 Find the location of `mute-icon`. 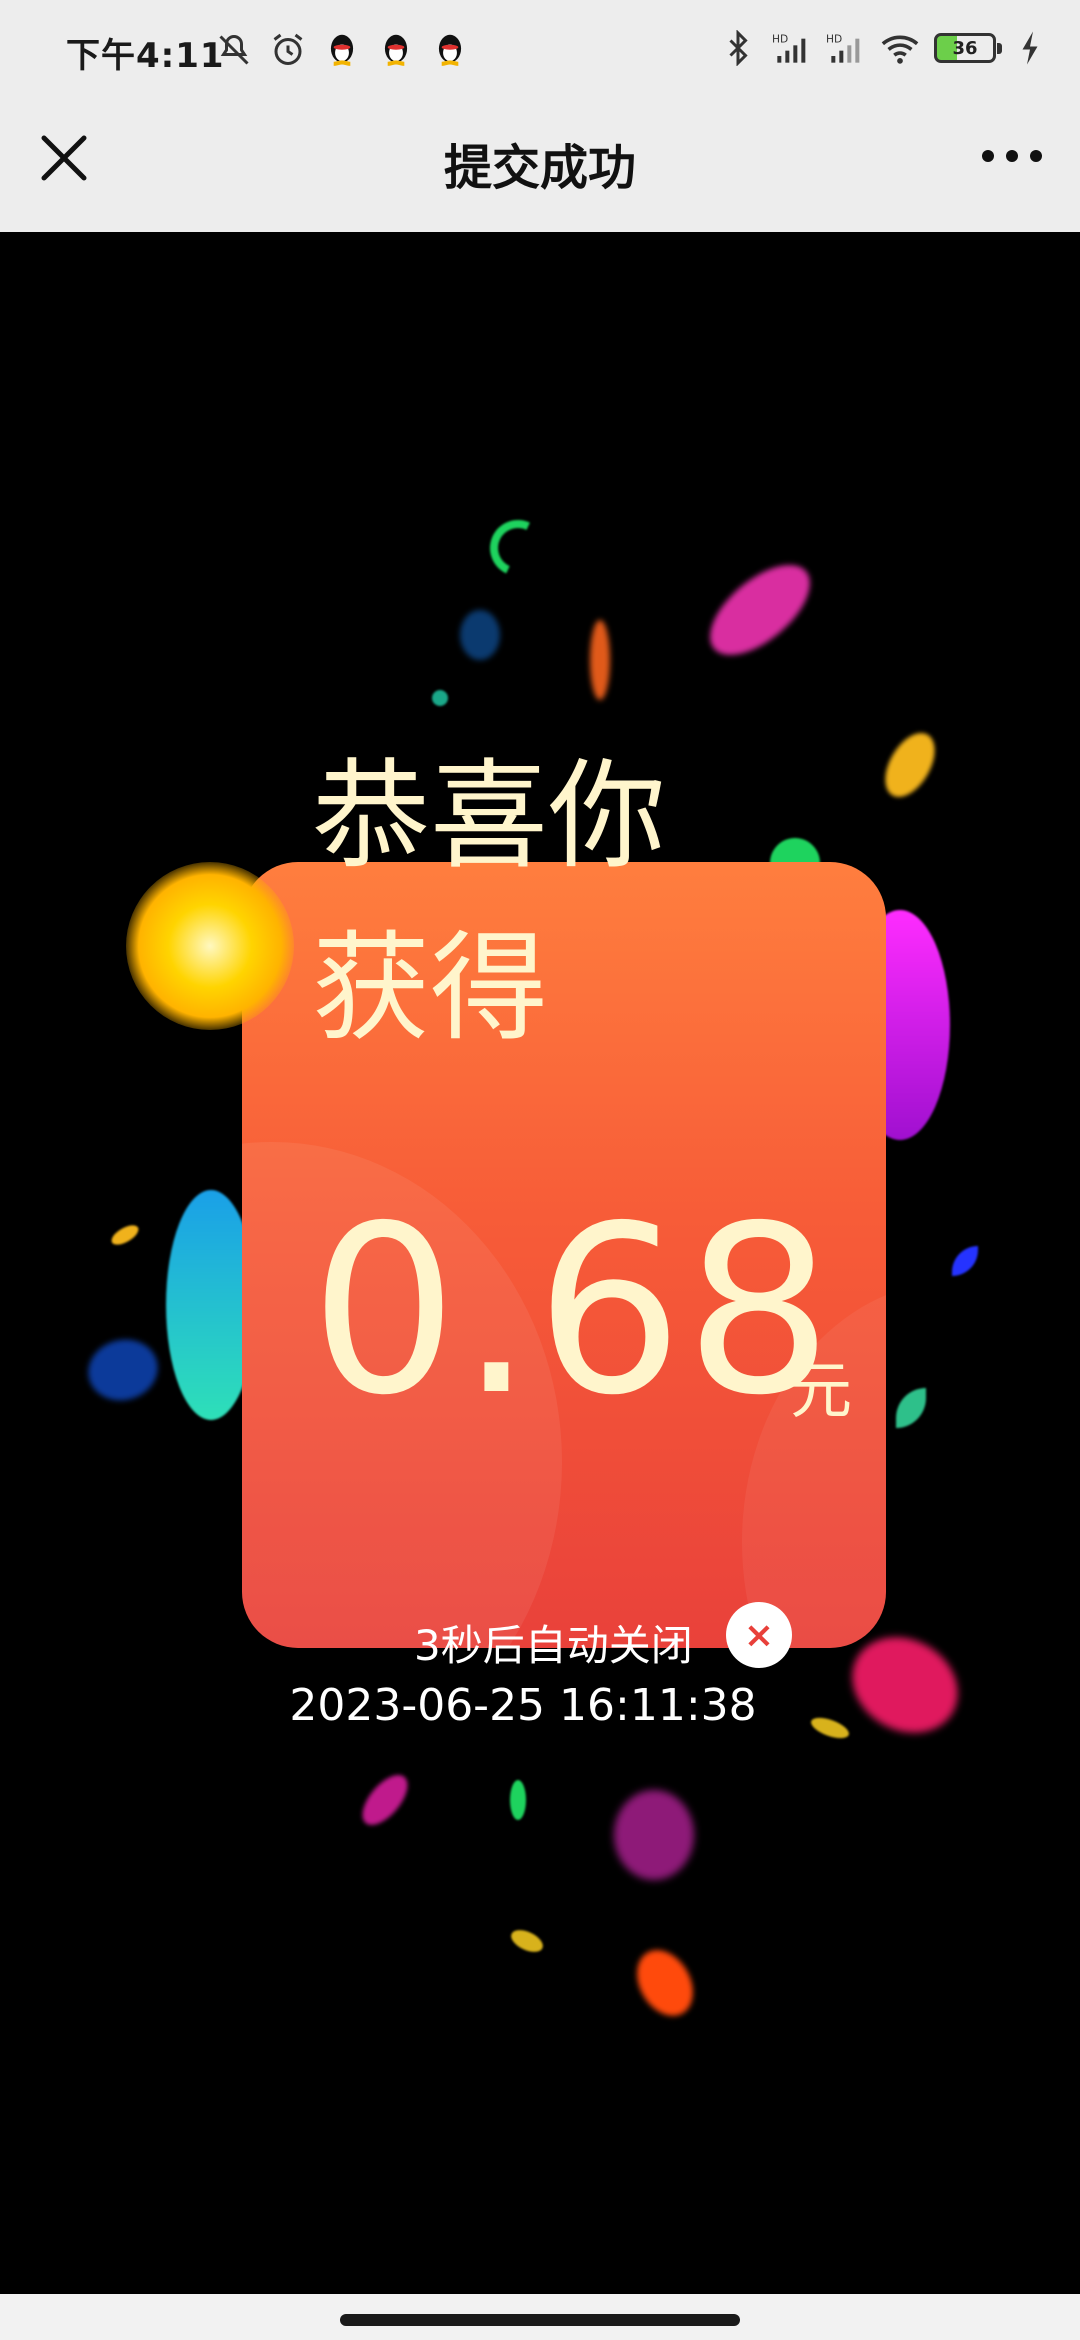

mute-icon is located at coordinates (234, 50).